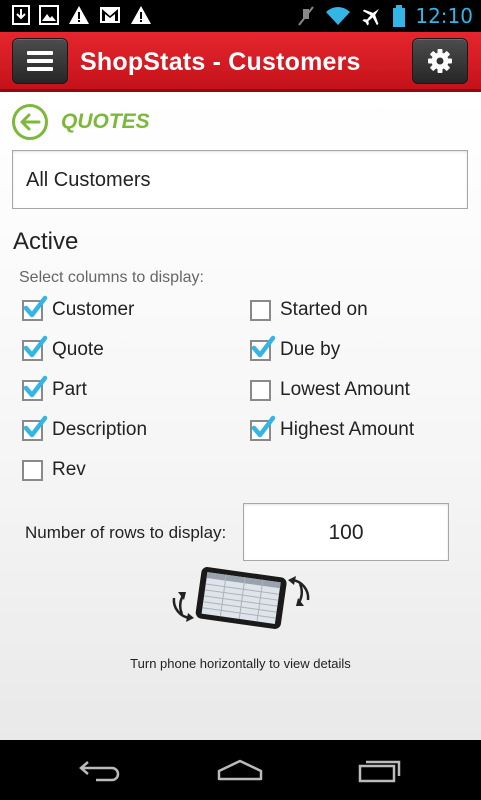 This screenshot has height=800, width=481. What do you see at coordinates (346, 532) in the screenshot?
I see `rows-input: 100` at bounding box center [346, 532].